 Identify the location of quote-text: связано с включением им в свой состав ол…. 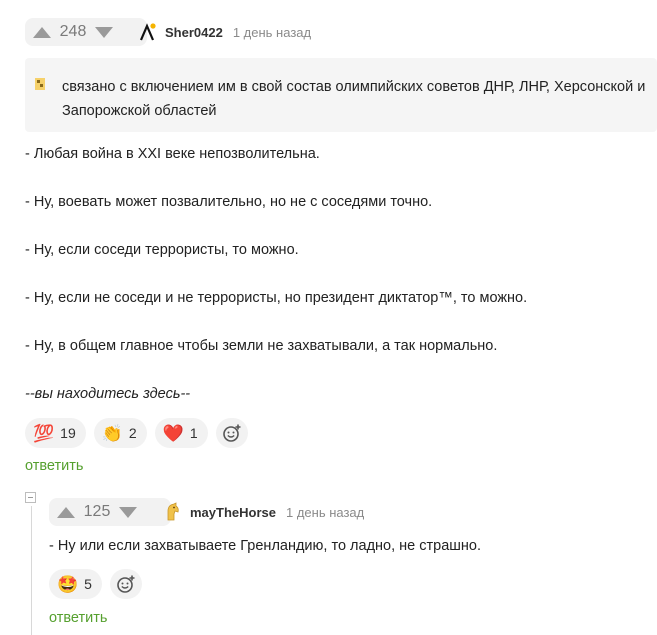
(354, 99).